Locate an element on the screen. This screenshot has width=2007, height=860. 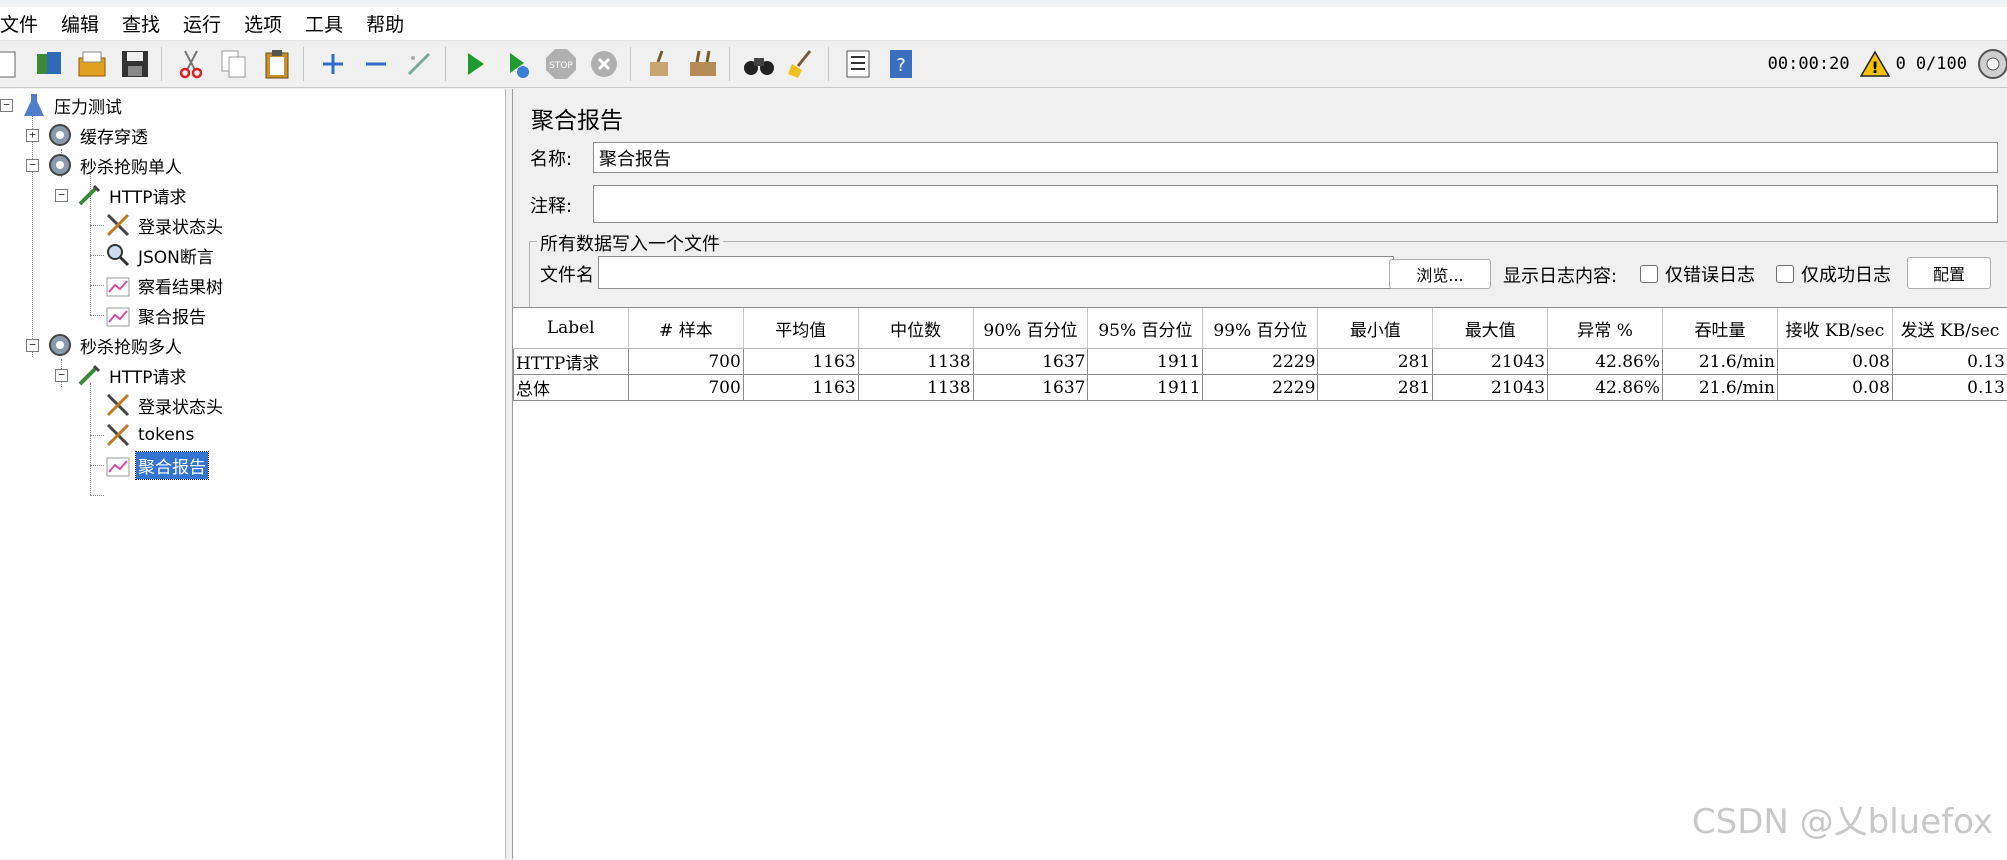
column-header: 接收 KB/sec is located at coordinates (1834, 328).